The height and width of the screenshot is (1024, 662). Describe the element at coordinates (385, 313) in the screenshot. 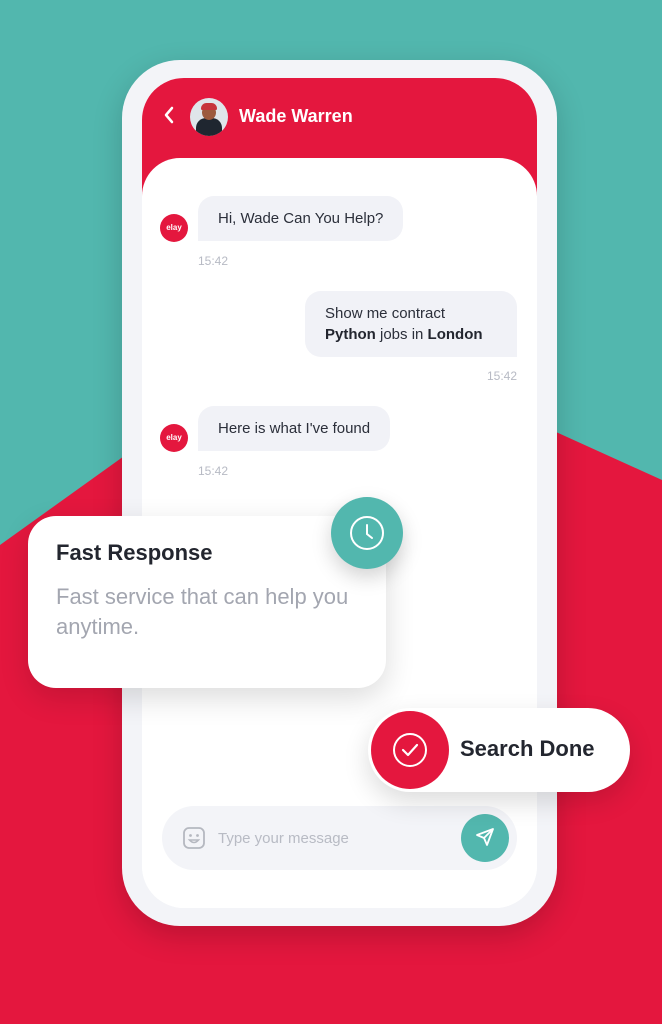

I see `message-text-line: Show me contract` at that location.